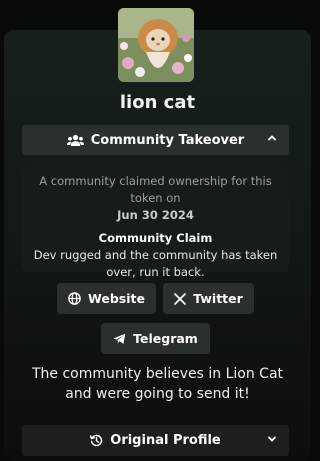  I want to click on telegram-icon, so click(119, 339).